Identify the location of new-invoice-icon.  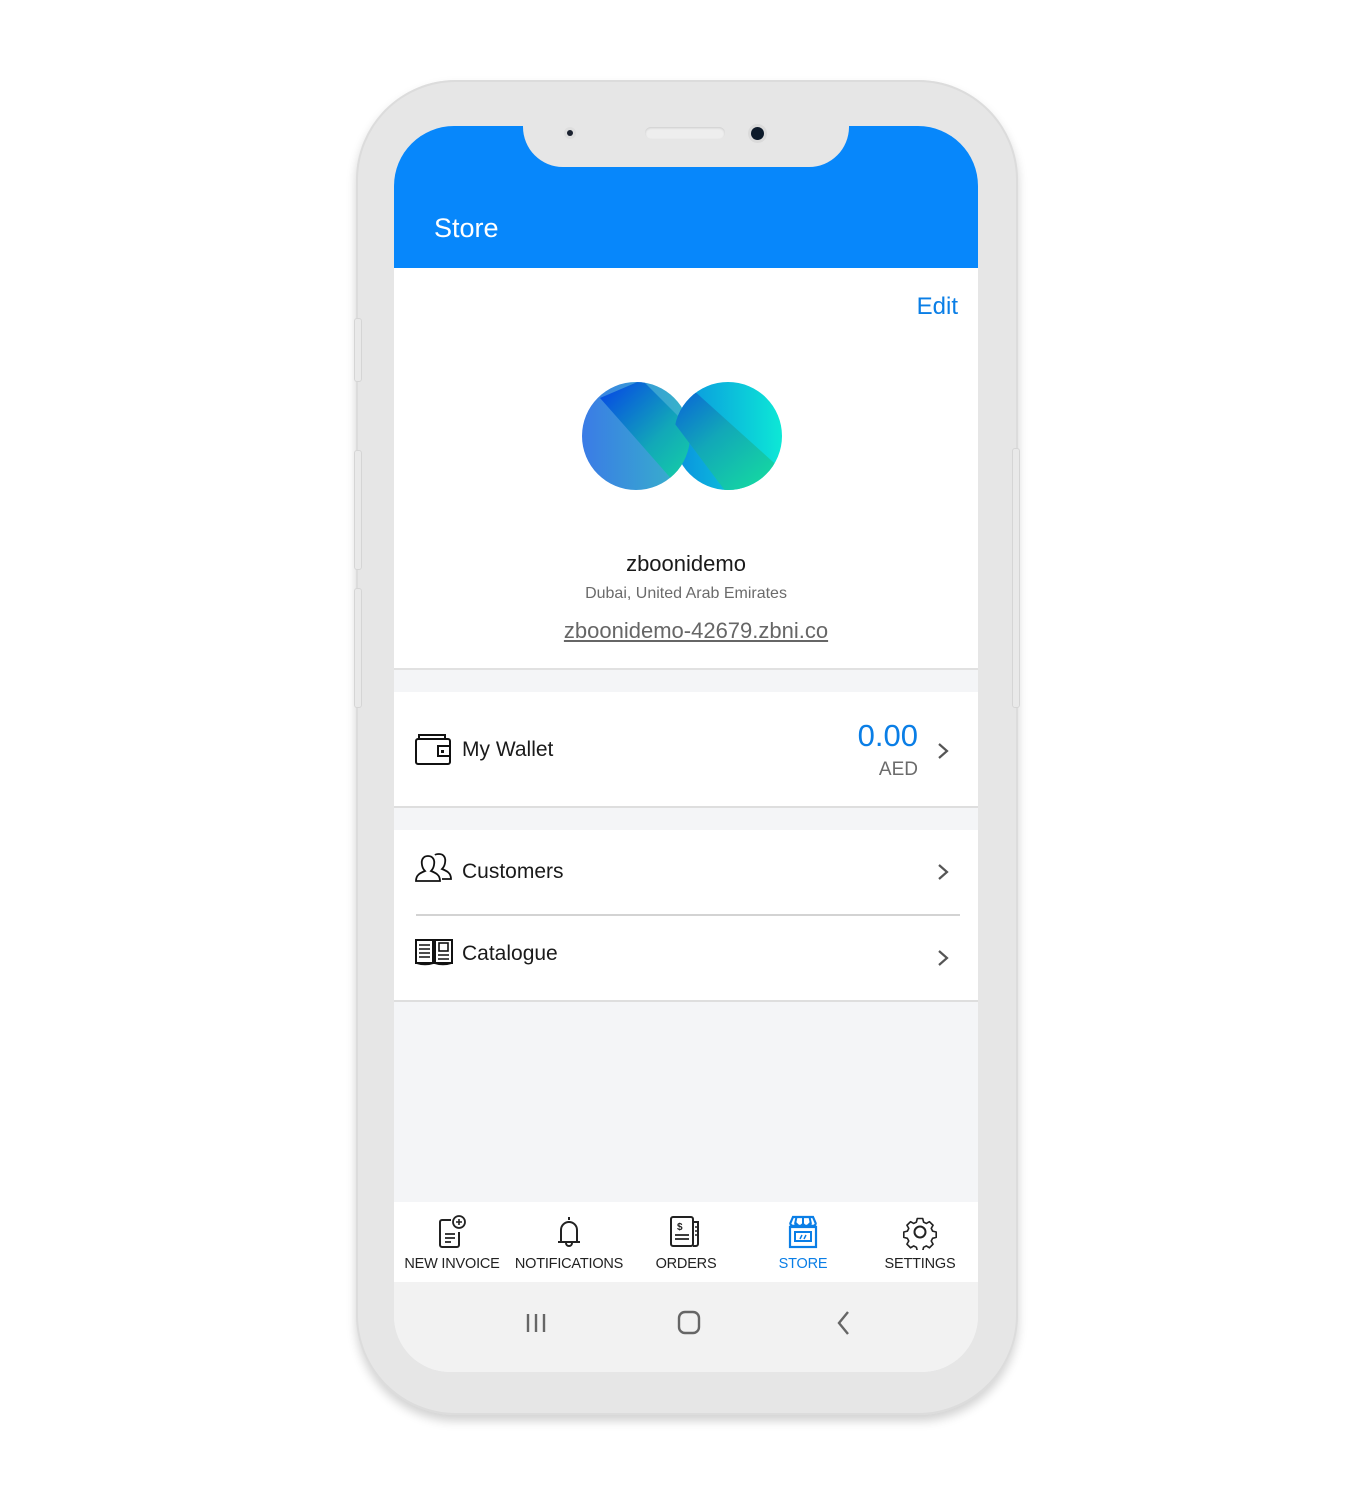
(452, 1231).